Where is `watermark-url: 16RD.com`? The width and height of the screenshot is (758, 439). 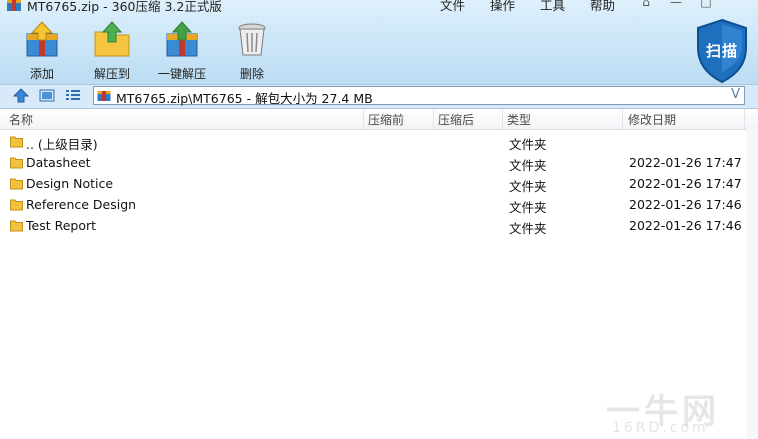
watermark-url: 16RD.com is located at coordinates (660, 428).